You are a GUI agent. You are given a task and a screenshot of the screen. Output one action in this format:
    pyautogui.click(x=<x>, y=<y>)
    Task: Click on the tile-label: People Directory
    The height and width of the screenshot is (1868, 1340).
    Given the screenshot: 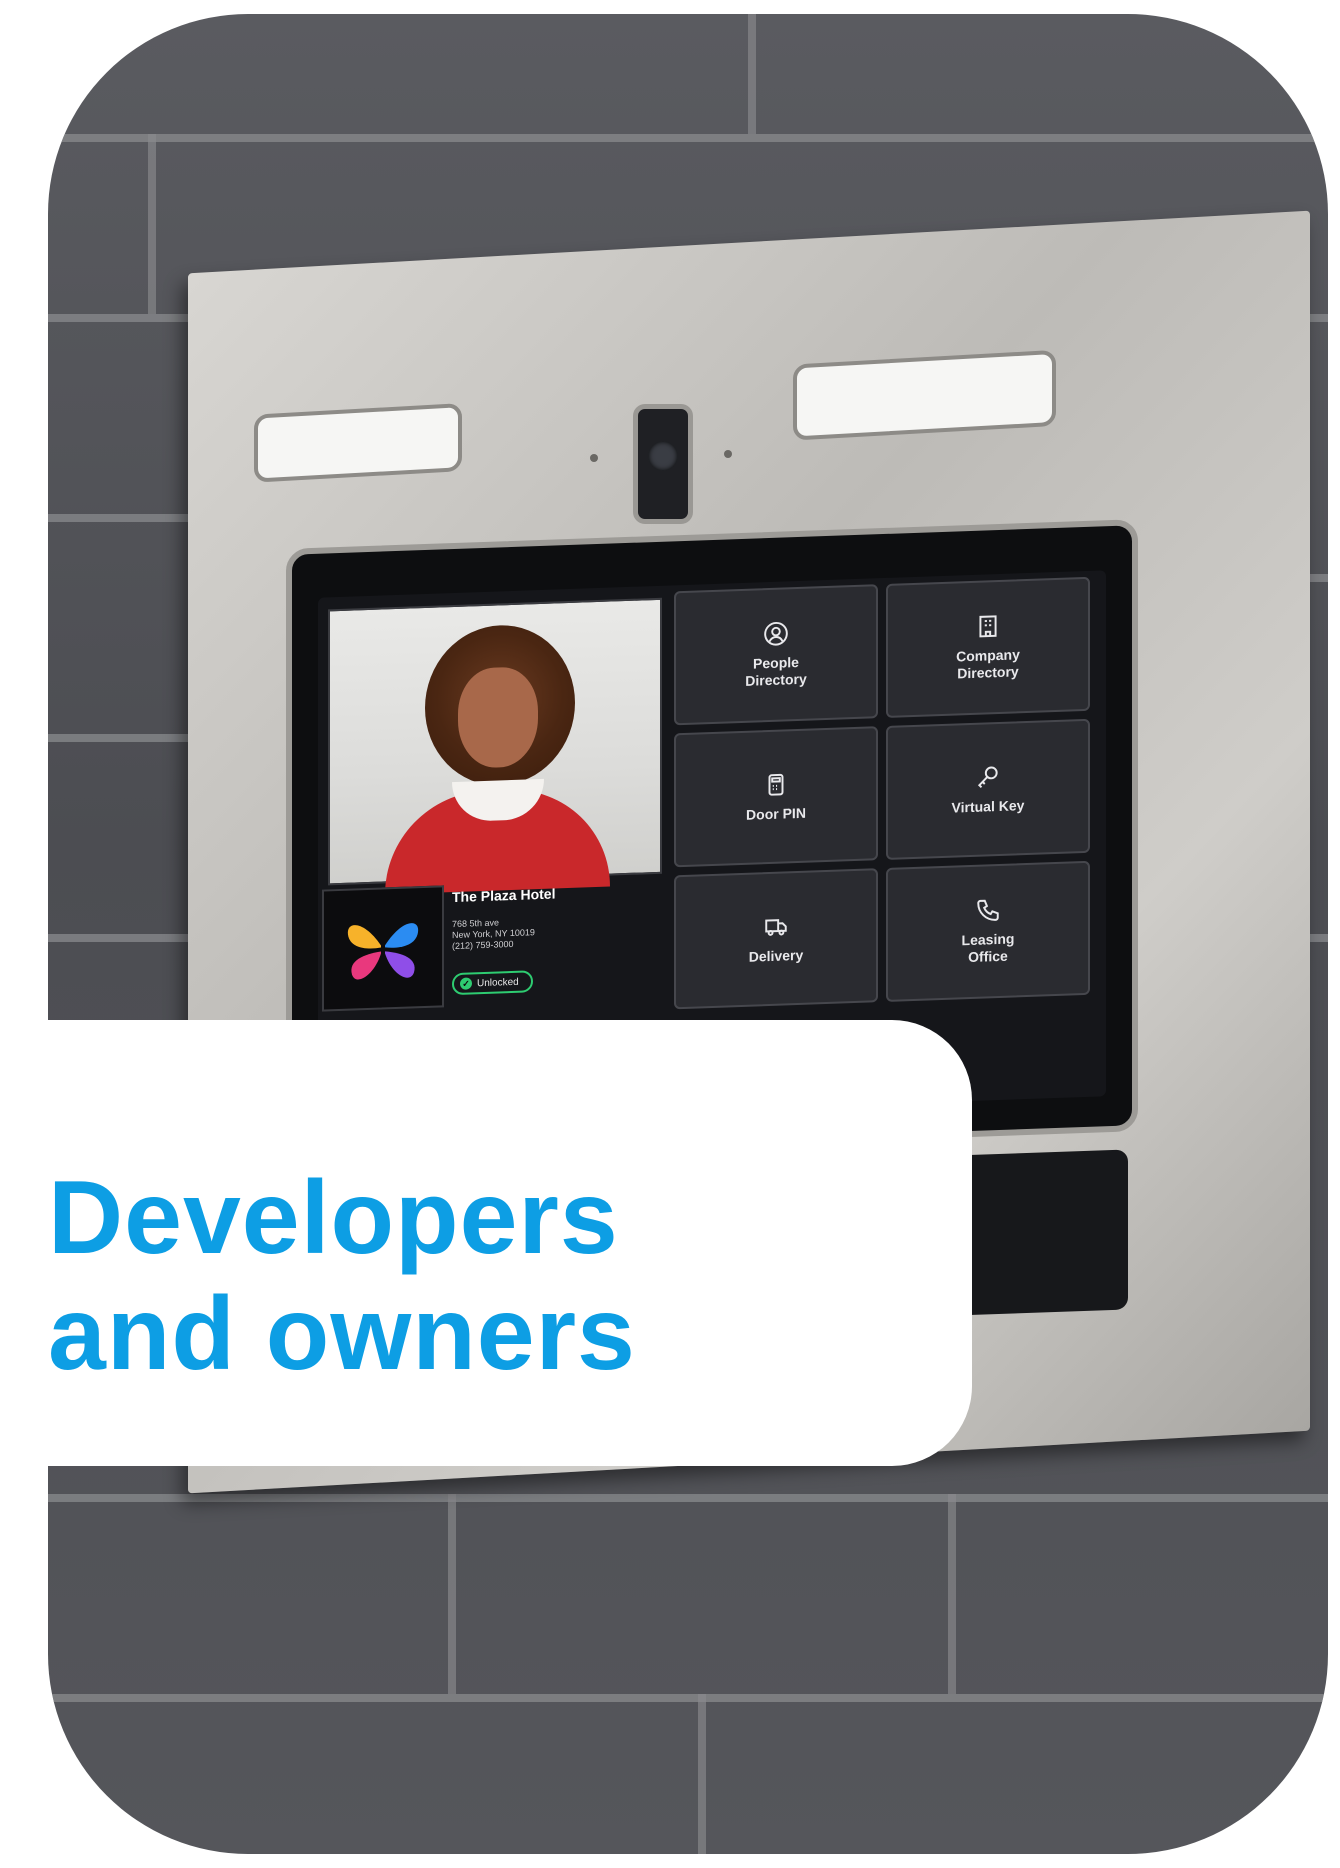 What is the action you would take?
    pyautogui.click(x=776, y=671)
    